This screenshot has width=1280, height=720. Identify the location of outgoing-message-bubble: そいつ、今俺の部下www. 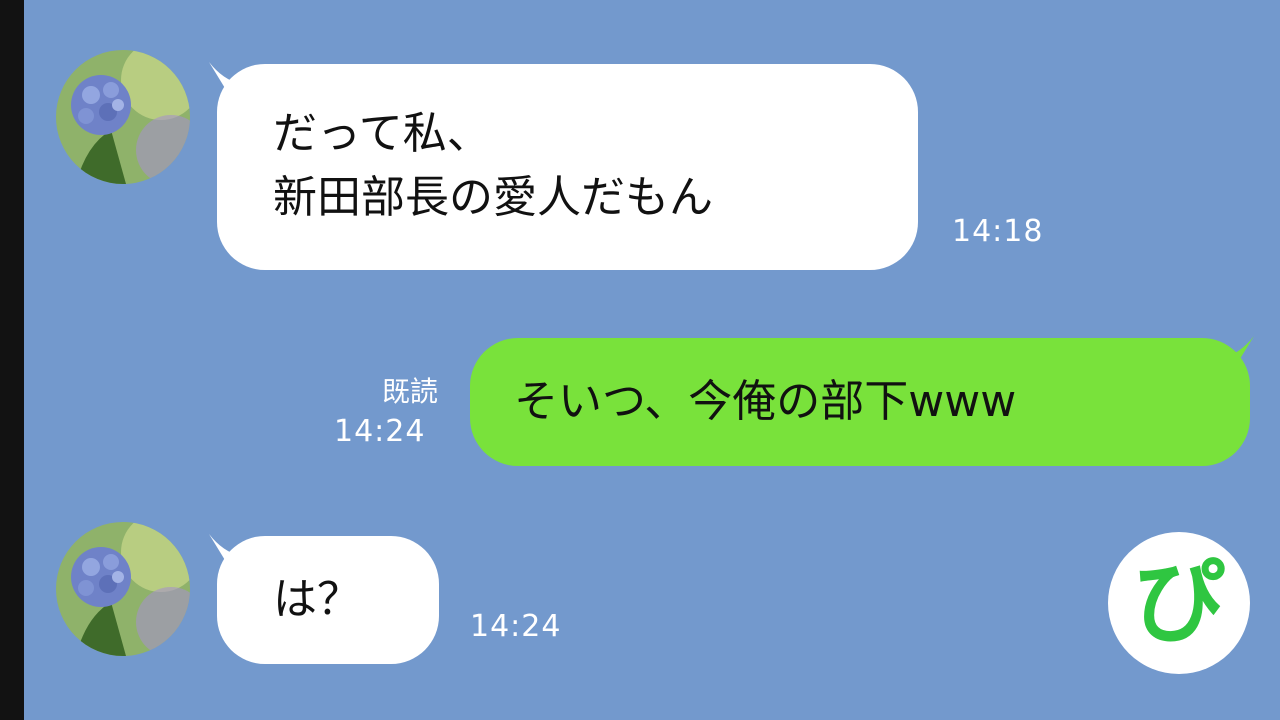
(860, 402).